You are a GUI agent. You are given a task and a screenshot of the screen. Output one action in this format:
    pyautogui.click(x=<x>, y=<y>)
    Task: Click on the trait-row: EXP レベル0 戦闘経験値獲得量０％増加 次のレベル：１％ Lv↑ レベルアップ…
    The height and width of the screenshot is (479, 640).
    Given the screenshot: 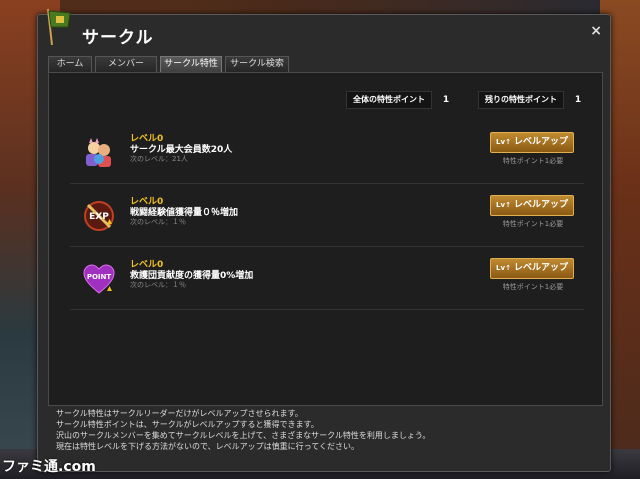 What is the action you would take?
    pyautogui.click(x=327, y=215)
    